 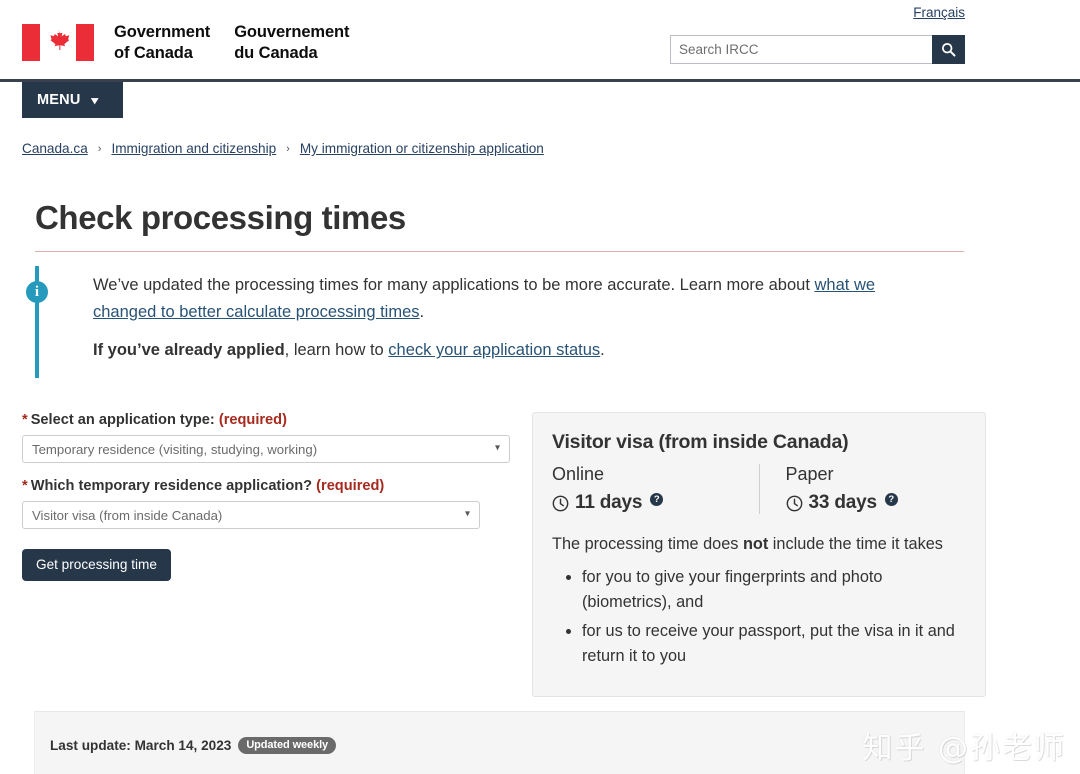 I want to click on processing-times-row: Online 11 days ? Paper 33 days ?, so click(x=759, y=489).